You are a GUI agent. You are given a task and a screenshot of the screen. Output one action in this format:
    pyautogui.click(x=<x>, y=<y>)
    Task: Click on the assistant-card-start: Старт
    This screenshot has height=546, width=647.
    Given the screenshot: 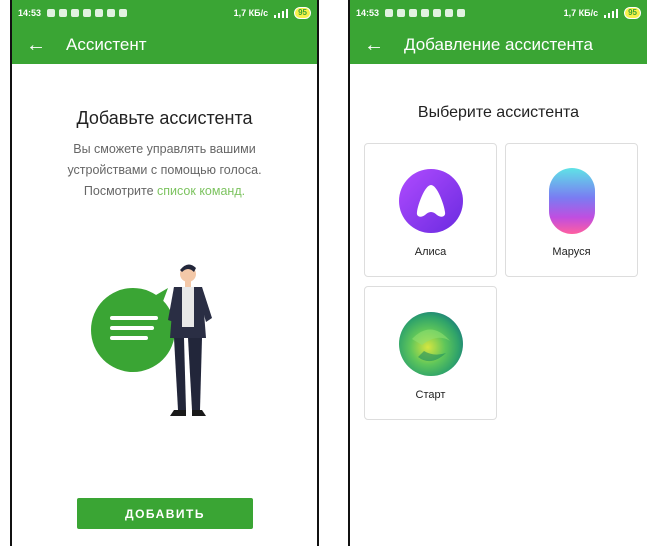 What is the action you would take?
    pyautogui.click(x=430, y=353)
    